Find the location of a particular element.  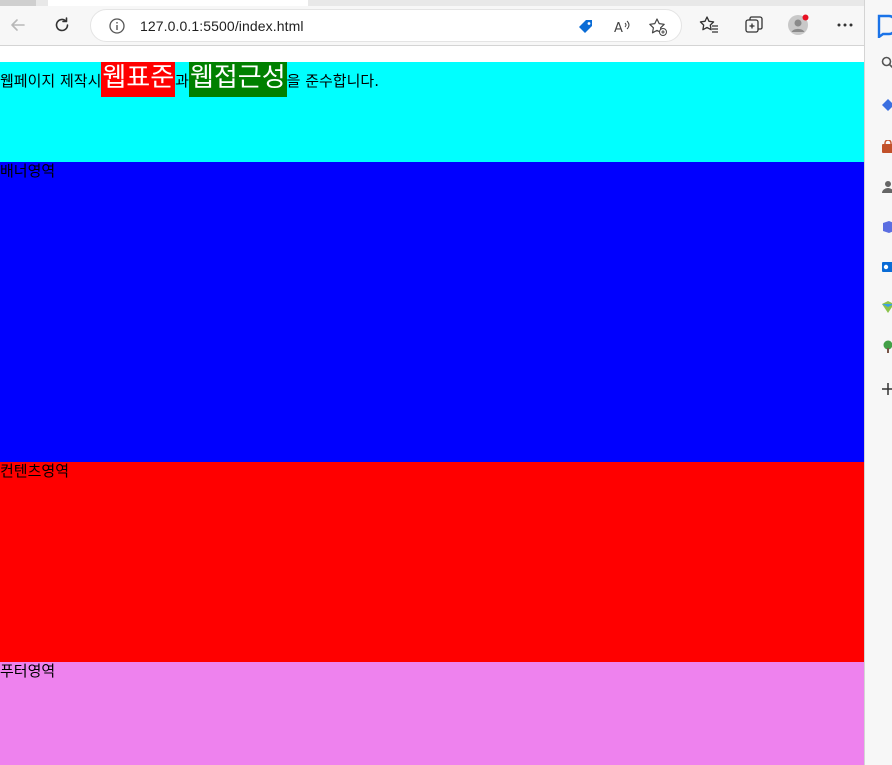

header-text-middle: 과 is located at coordinates (182, 81).